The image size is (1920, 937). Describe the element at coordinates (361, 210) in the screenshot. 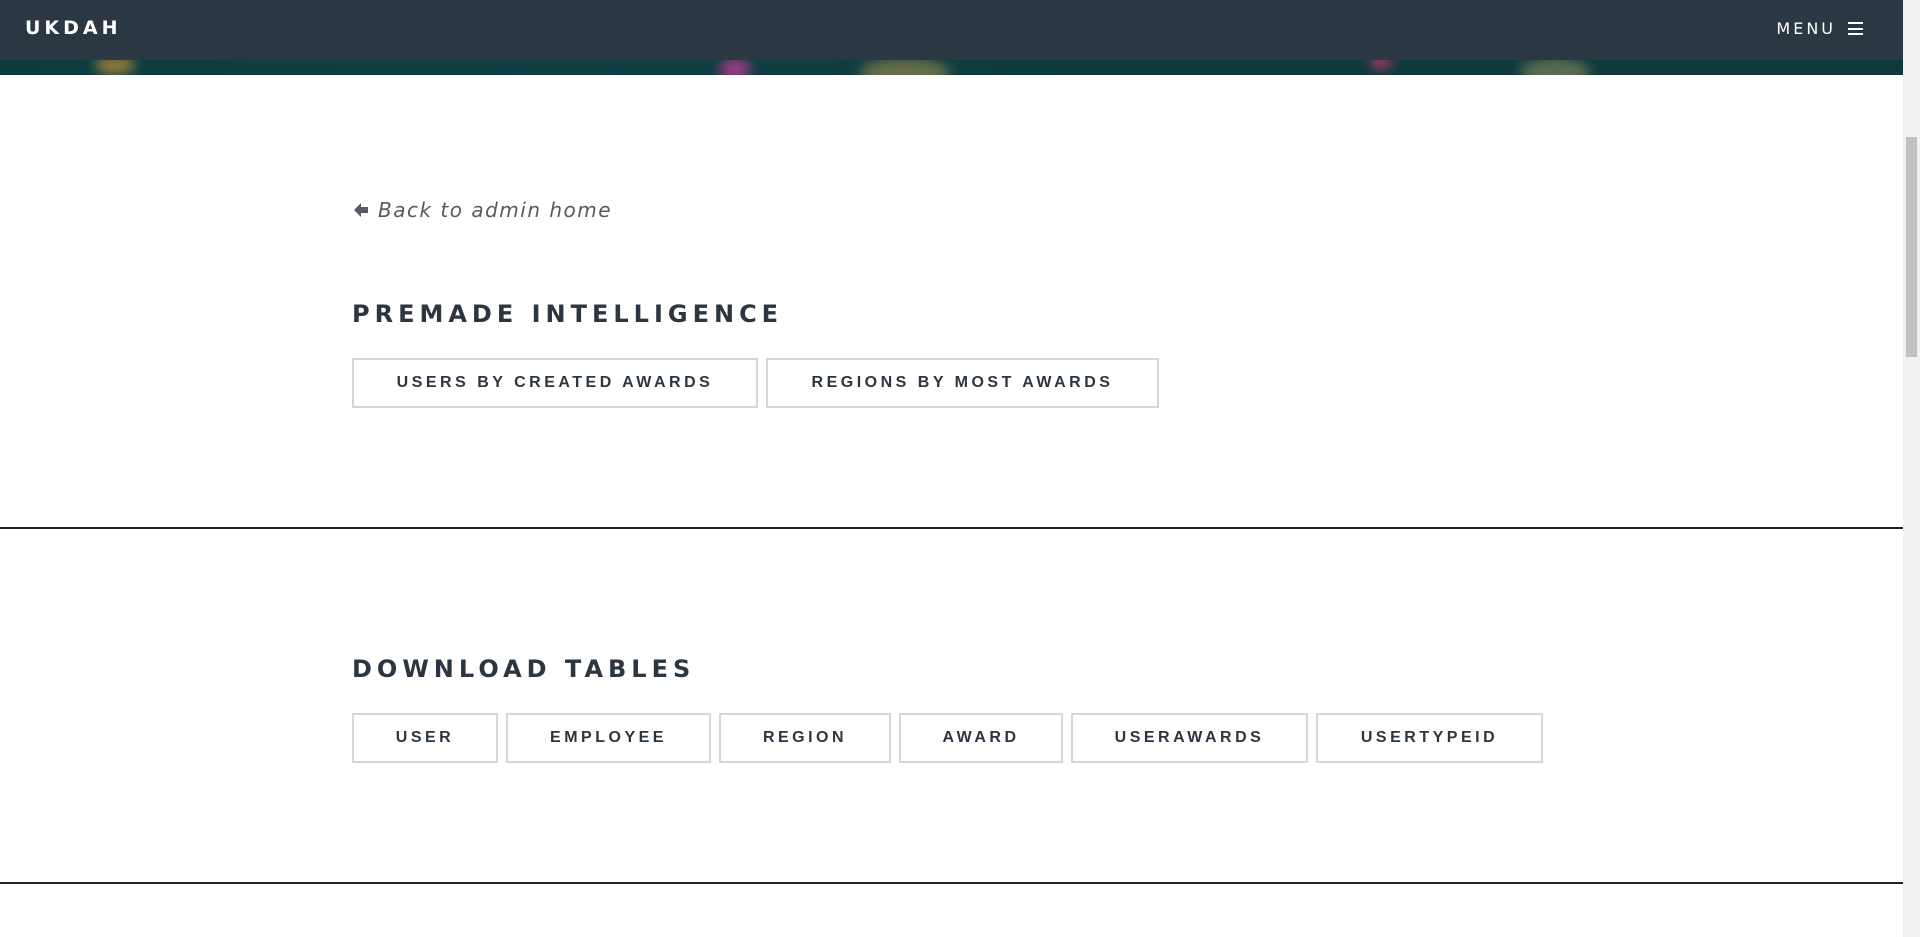

I see `arrow-left-icon` at that location.